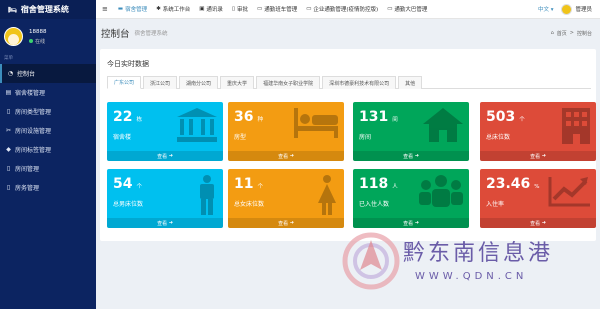 This screenshot has width=600, height=309. I want to click on addressbook-icon: ▣, so click(202, 9).